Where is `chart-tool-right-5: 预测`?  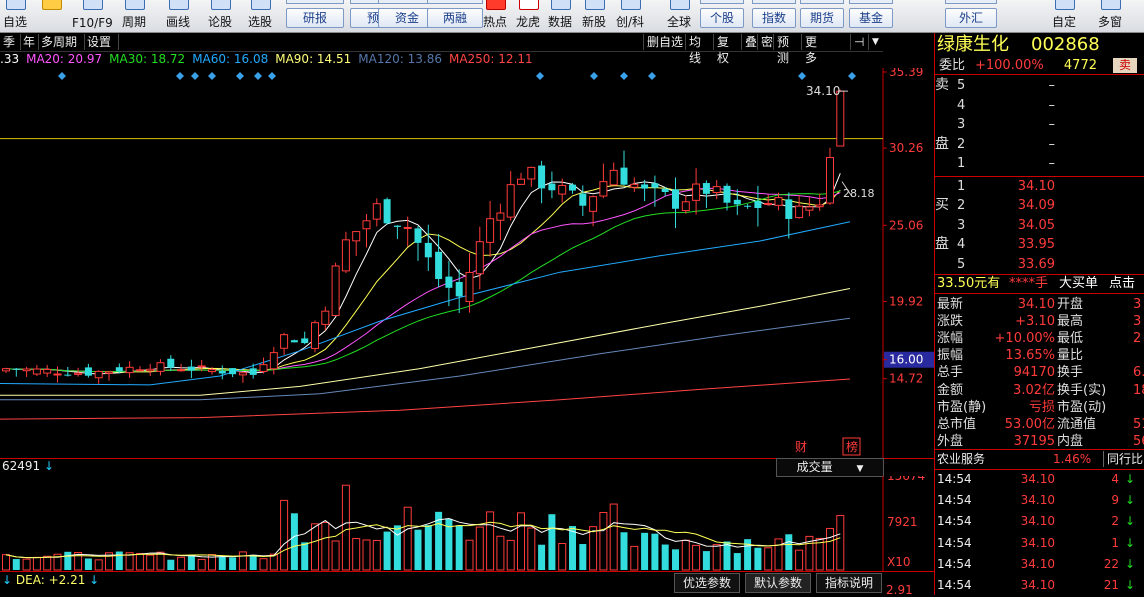 chart-tool-right-5: 预测 is located at coordinates (787, 49).